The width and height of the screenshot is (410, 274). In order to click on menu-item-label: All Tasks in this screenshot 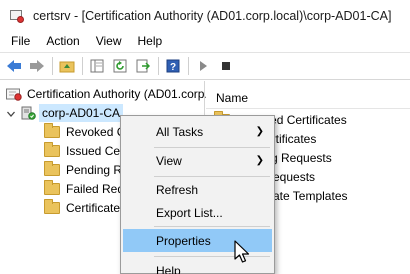, I will do `click(180, 131)`.